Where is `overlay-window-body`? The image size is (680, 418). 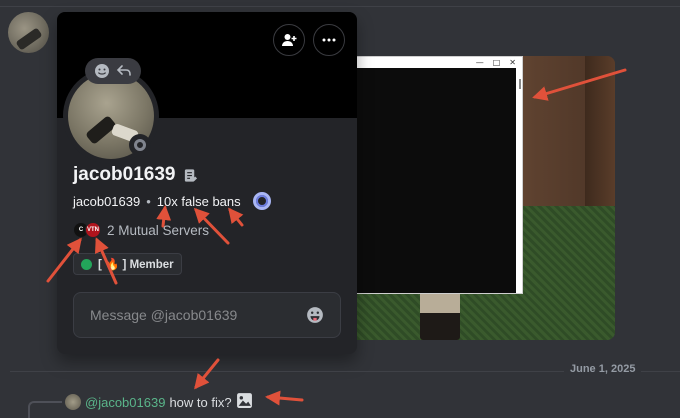 overlay-window-body is located at coordinates (436, 180).